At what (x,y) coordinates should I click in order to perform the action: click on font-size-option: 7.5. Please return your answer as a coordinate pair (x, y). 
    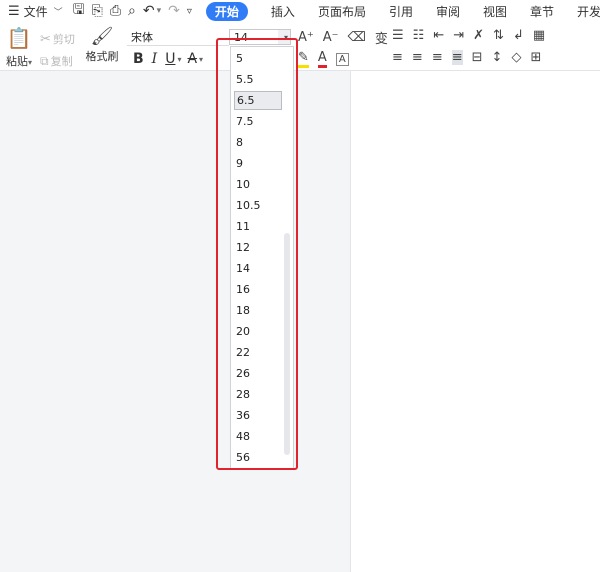
    Looking at the image, I should click on (258, 121).